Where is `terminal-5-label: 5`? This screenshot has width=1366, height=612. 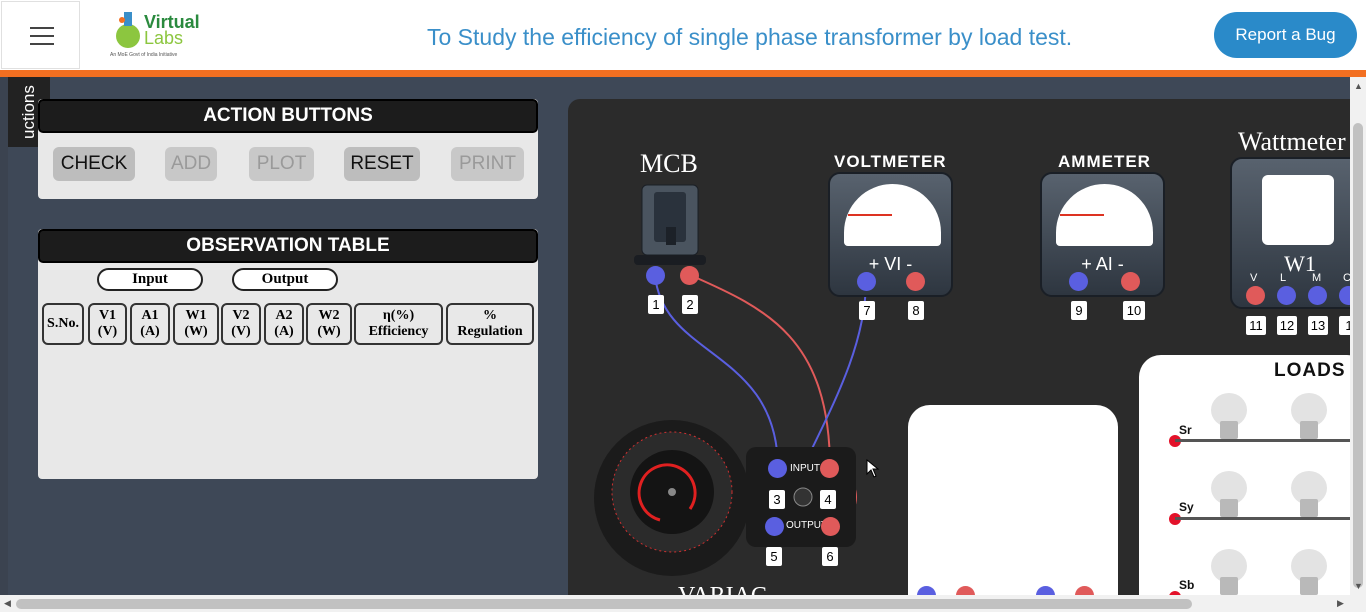 terminal-5-label: 5 is located at coordinates (774, 556).